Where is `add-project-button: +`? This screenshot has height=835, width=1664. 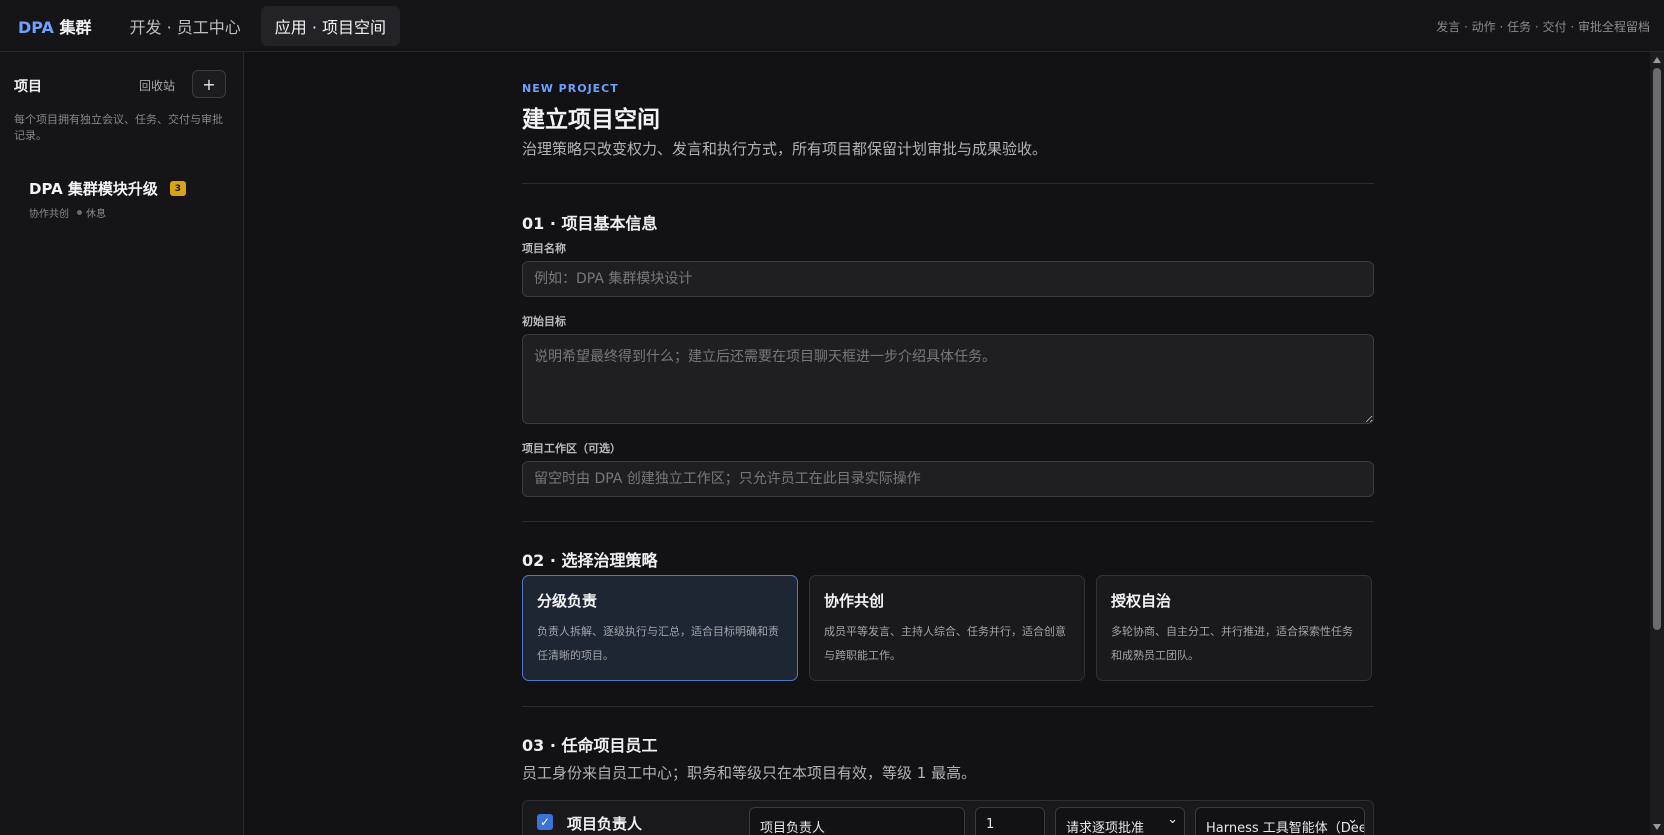 add-project-button: + is located at coordinates (209, 84).